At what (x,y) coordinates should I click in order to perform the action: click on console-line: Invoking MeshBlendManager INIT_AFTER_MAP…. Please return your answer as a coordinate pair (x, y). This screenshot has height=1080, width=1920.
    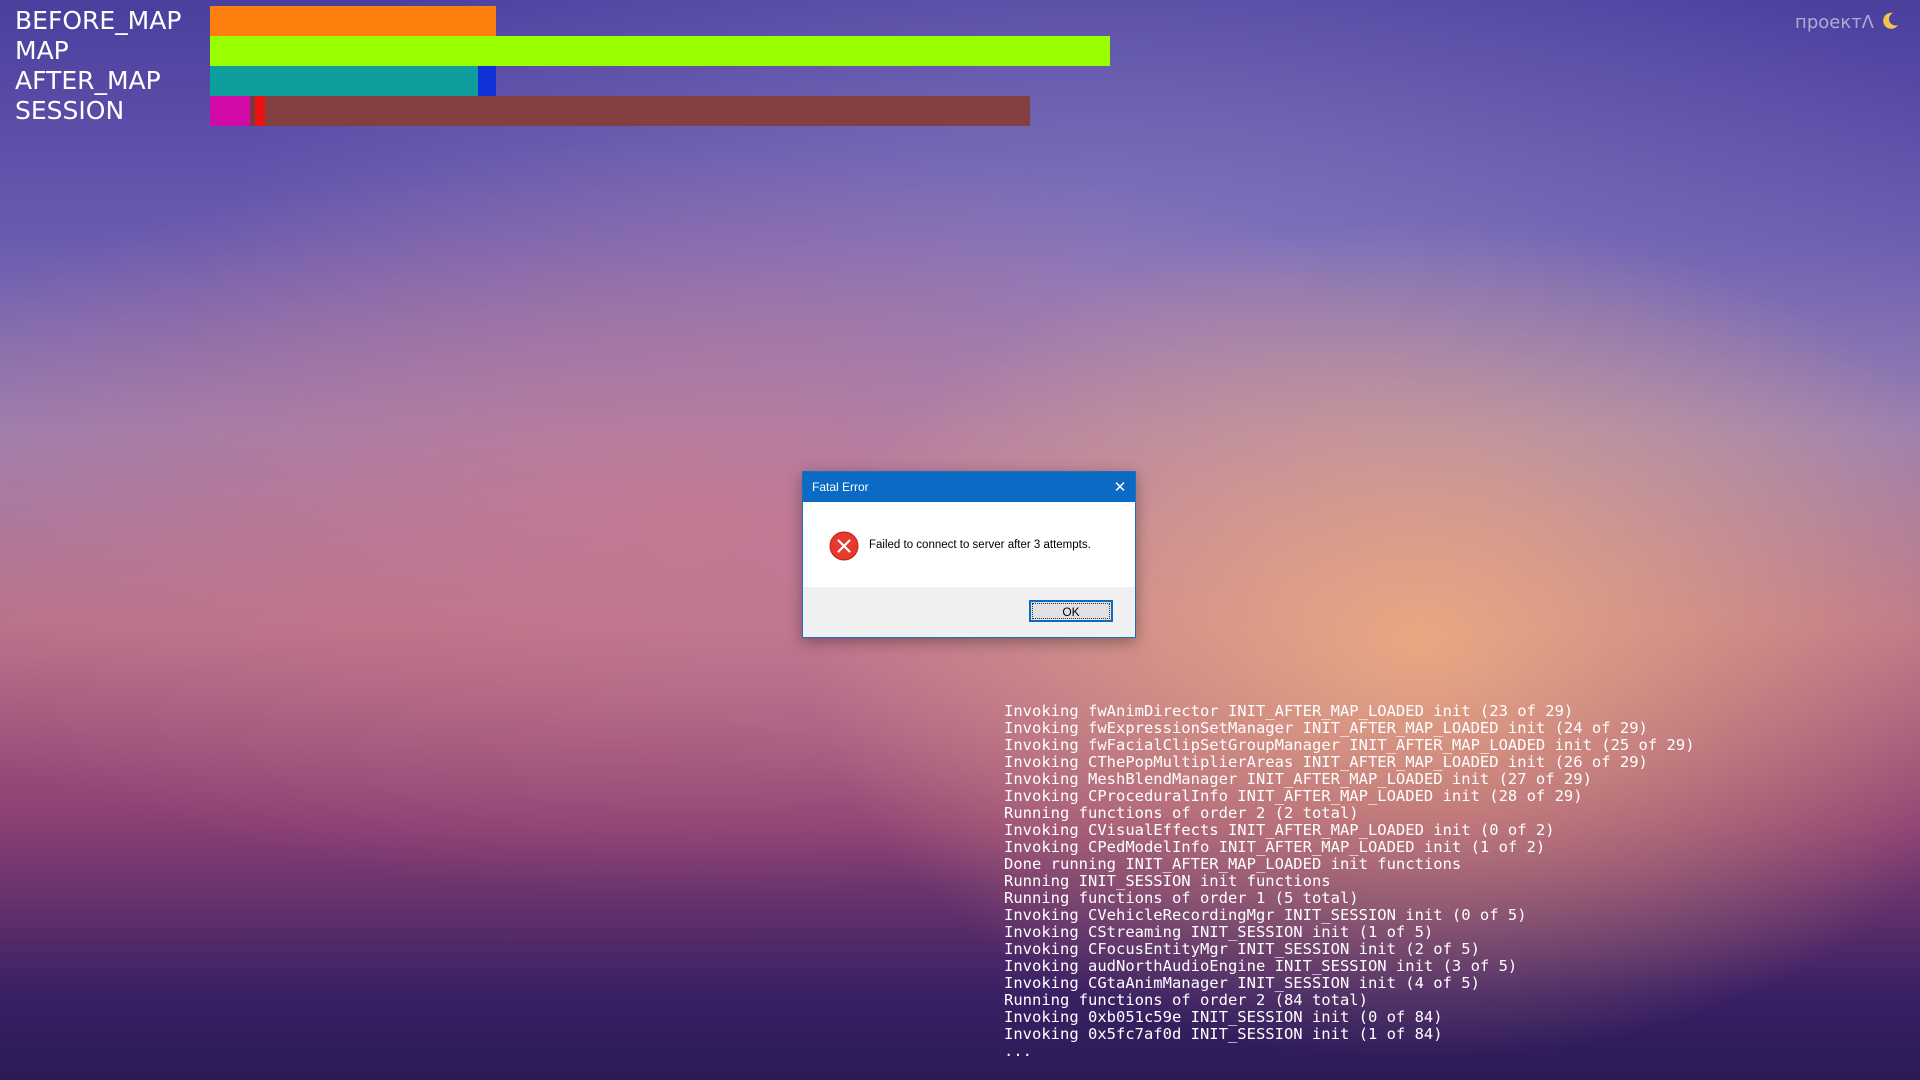
    Looking at the image, I should click on (1298, 779).